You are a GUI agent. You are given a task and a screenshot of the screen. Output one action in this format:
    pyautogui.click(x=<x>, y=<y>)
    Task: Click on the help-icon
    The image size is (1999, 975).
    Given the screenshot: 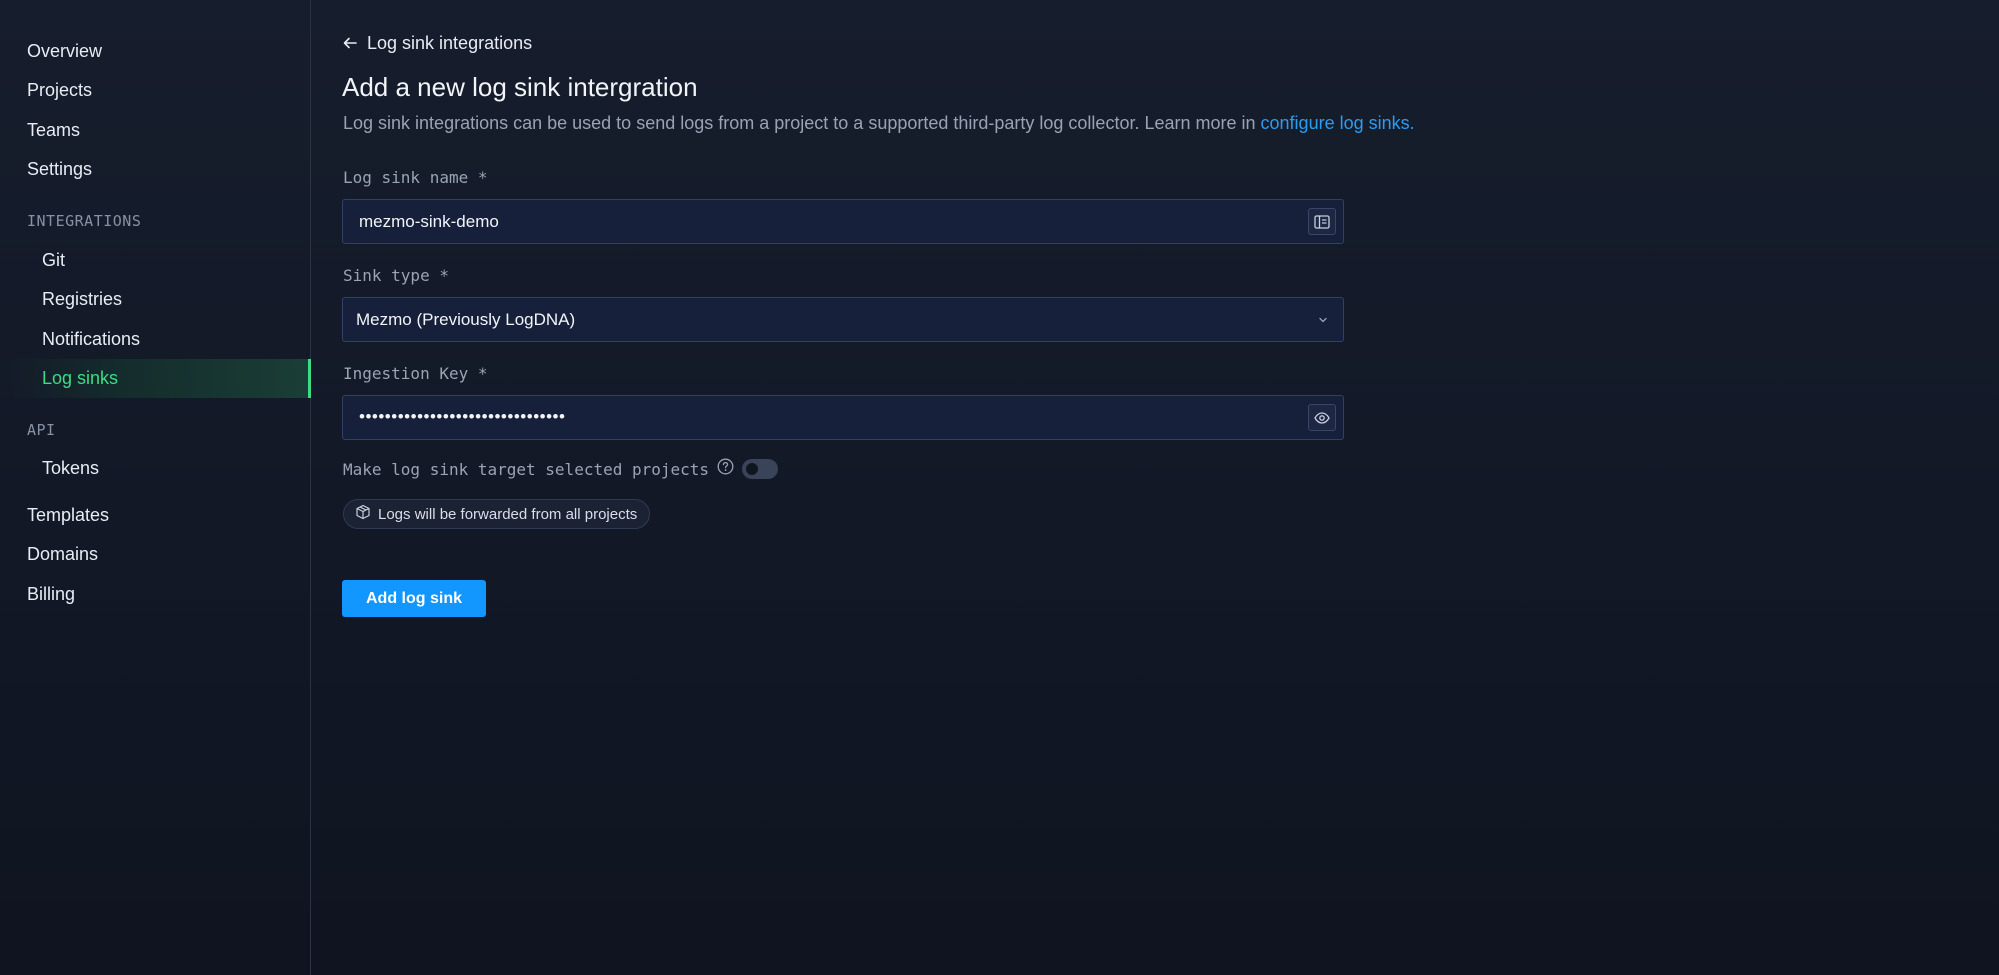 What is the action you would take?
    pyautogui.click(x=725, y=469)
    